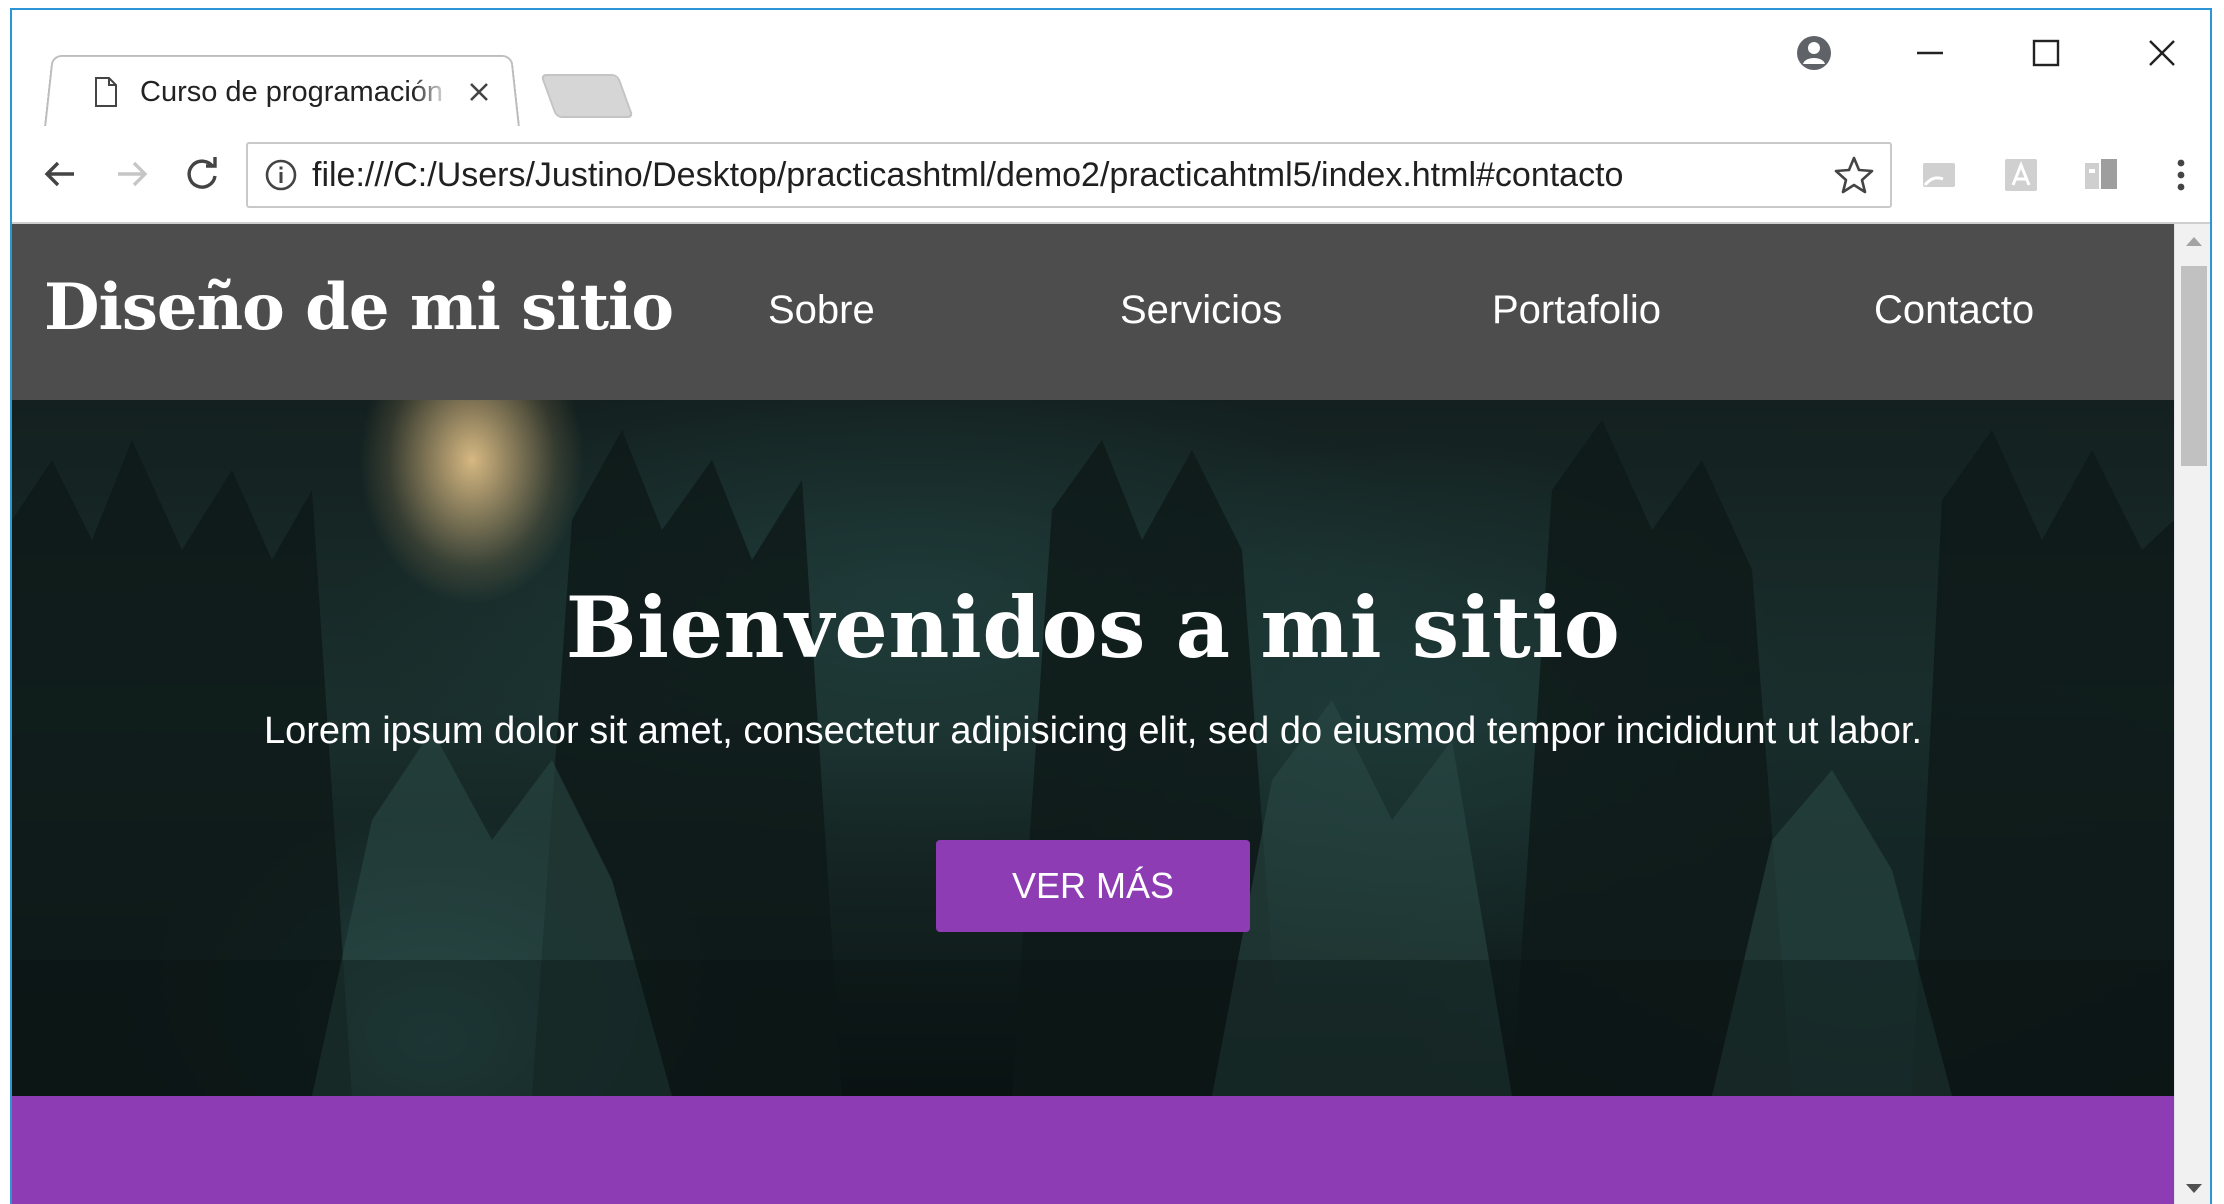  I want to click on reload-button, so click(202, 174).